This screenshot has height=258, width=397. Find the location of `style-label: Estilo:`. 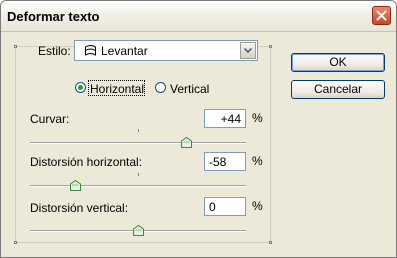

style-label: Estilo: is located at coordinates (54, 51).